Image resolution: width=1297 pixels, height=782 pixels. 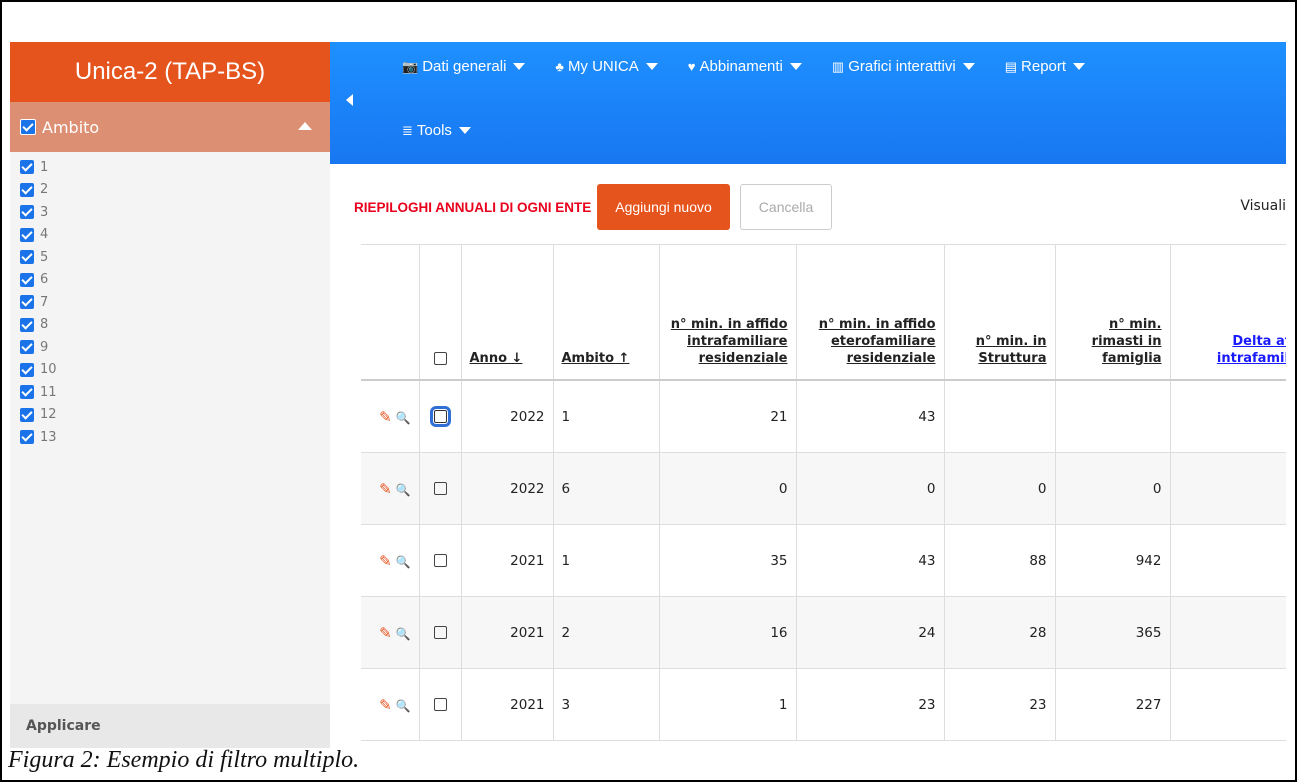 What do you see at coordinates (1227, 560) in the screenshot?
I see `cell-delta: 3` at bounding box center [1227, 560].